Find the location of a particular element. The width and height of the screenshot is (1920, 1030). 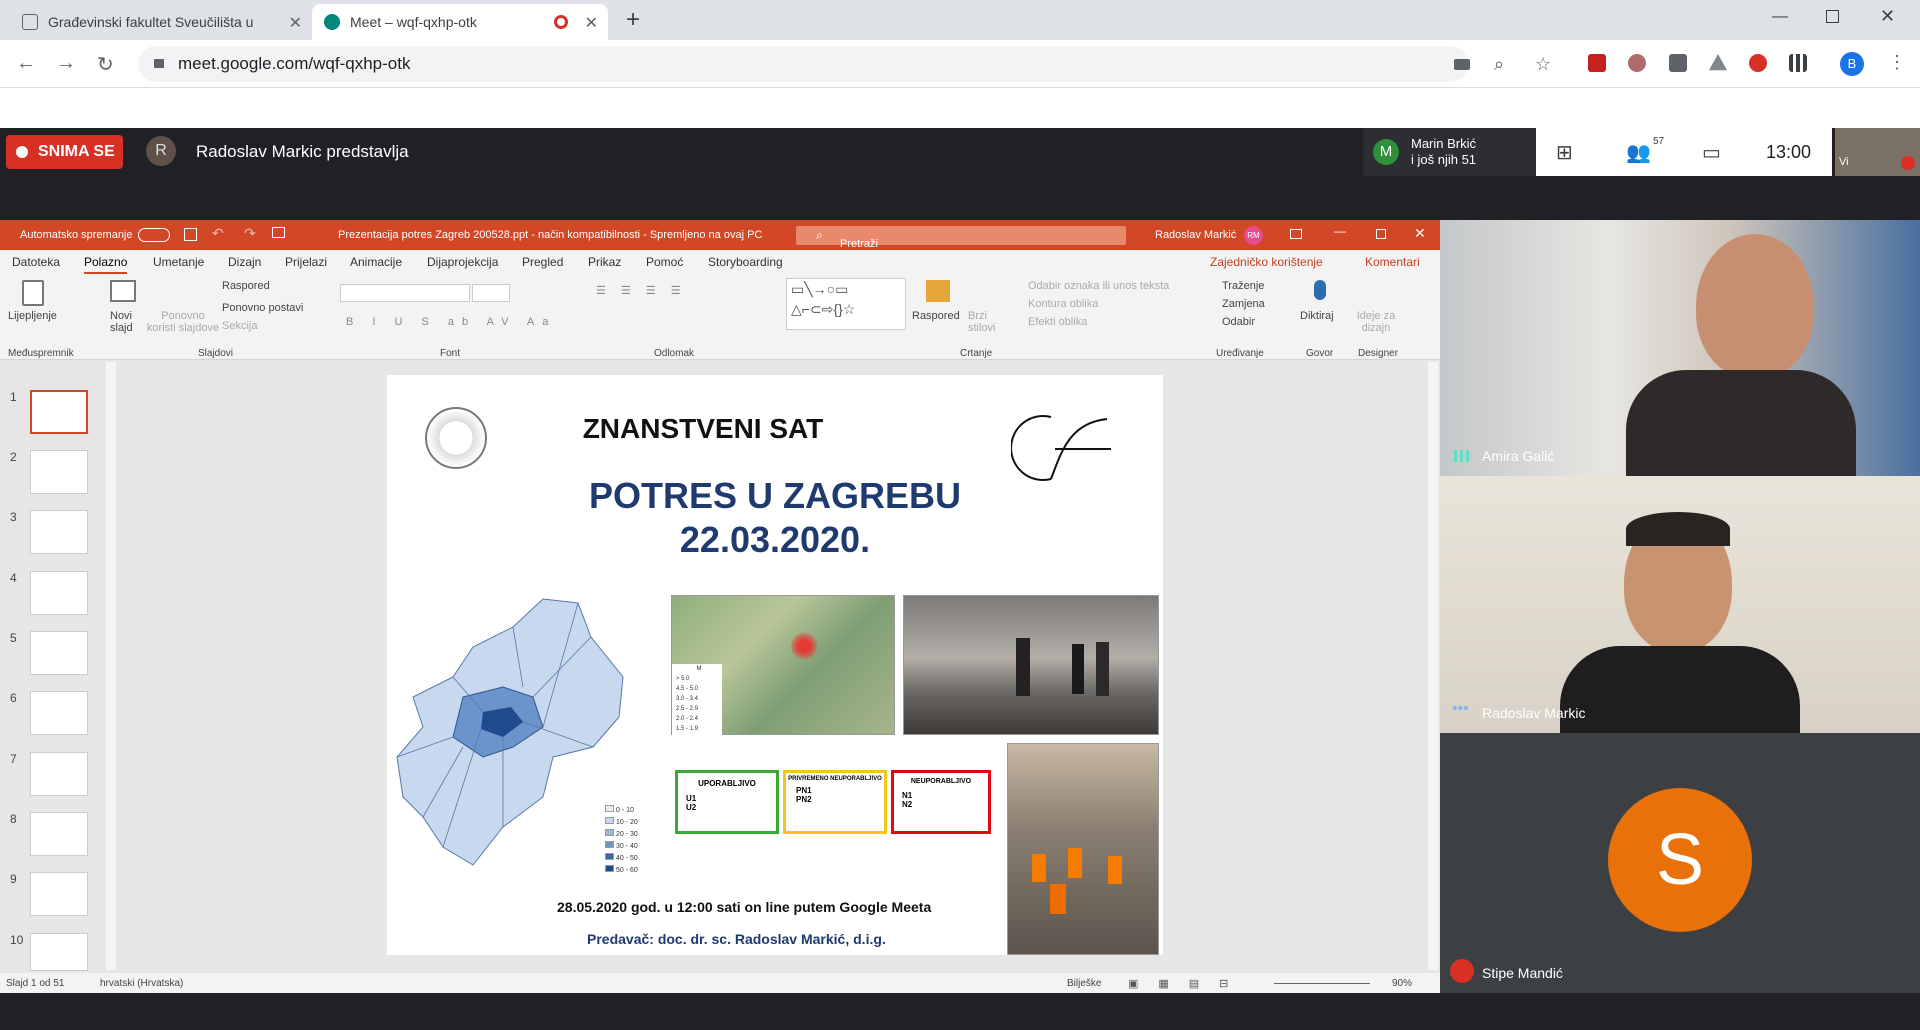

paragraph-icons: ☰ ☰ ☰ ☰ is located at coordinates (641, 290).